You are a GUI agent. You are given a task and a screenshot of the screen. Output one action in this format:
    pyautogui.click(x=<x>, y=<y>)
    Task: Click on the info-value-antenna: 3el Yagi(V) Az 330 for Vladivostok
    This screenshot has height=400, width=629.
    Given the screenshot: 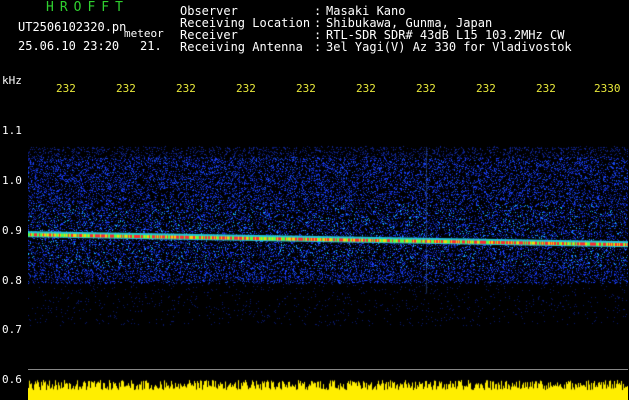 What is the action you would take?
    pyautogui.click(x=449, y=47)
    